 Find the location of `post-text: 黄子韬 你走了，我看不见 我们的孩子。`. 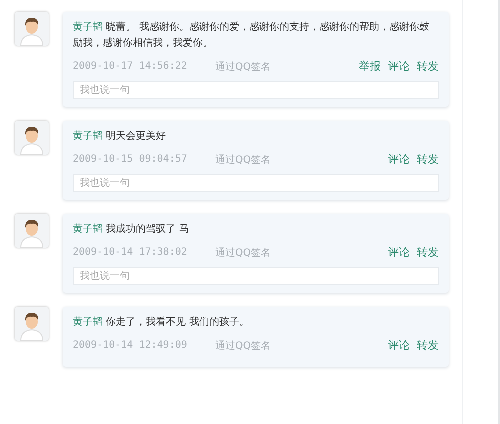

post-text: 黄子韬 你走了，我看不见 我们的孩子。 is located at coordinates (161, 323).